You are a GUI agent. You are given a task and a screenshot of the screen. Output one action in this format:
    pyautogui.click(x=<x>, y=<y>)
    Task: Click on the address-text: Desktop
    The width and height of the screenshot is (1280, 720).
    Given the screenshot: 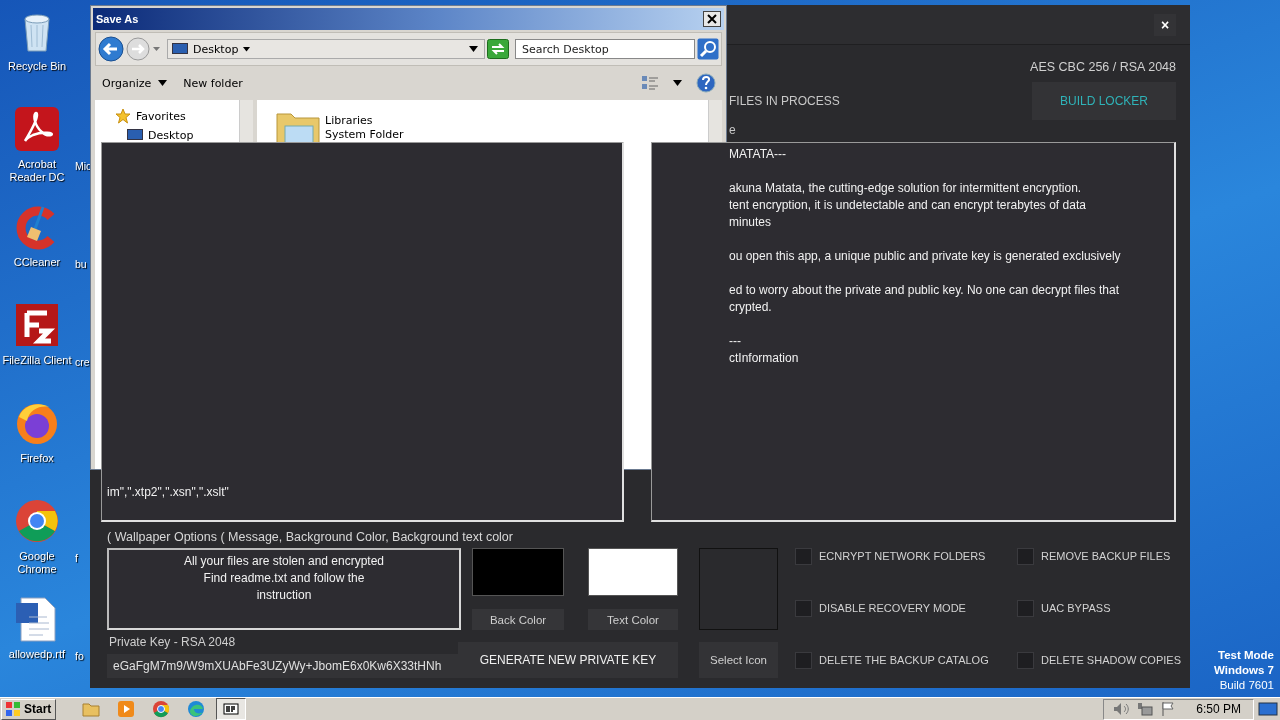 What is the action you would take?
    pyautogui.click(x=216, y=49)
    